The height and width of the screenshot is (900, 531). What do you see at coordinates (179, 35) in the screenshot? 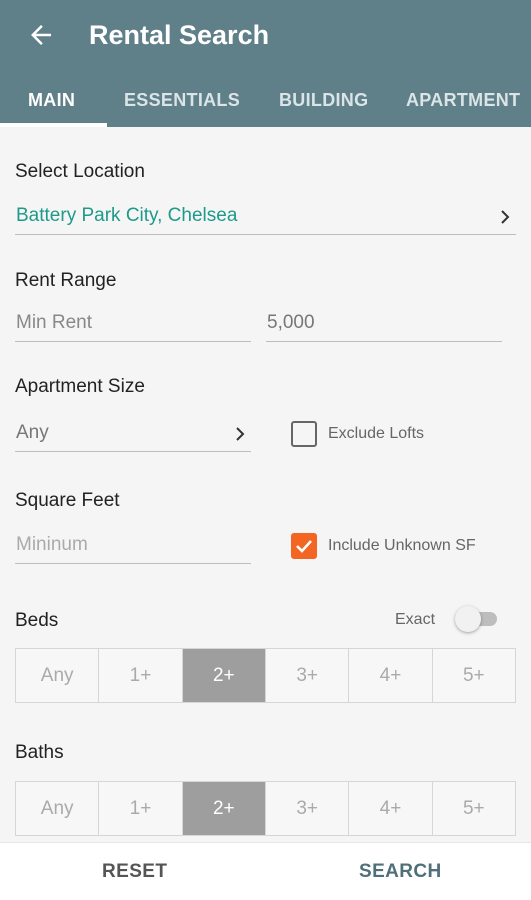
I see `page-title: Rental Search` at bounding box center [179, 35].